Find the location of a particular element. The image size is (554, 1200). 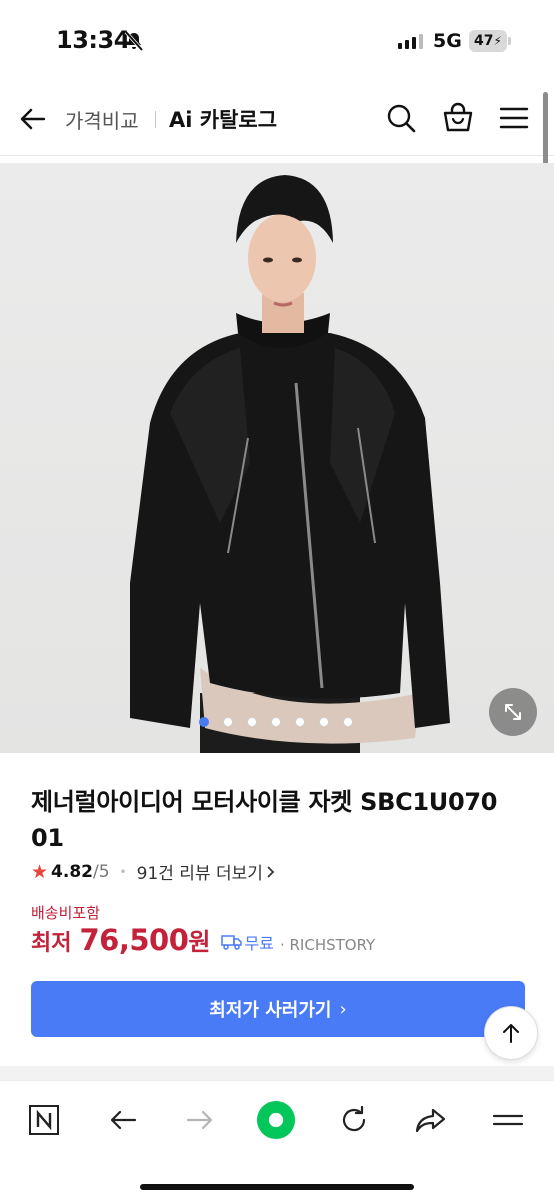

product-name: 제너럴아이디어 모터사이클 자켓 SBC1U070 01 is located at coordinates (264, 820).